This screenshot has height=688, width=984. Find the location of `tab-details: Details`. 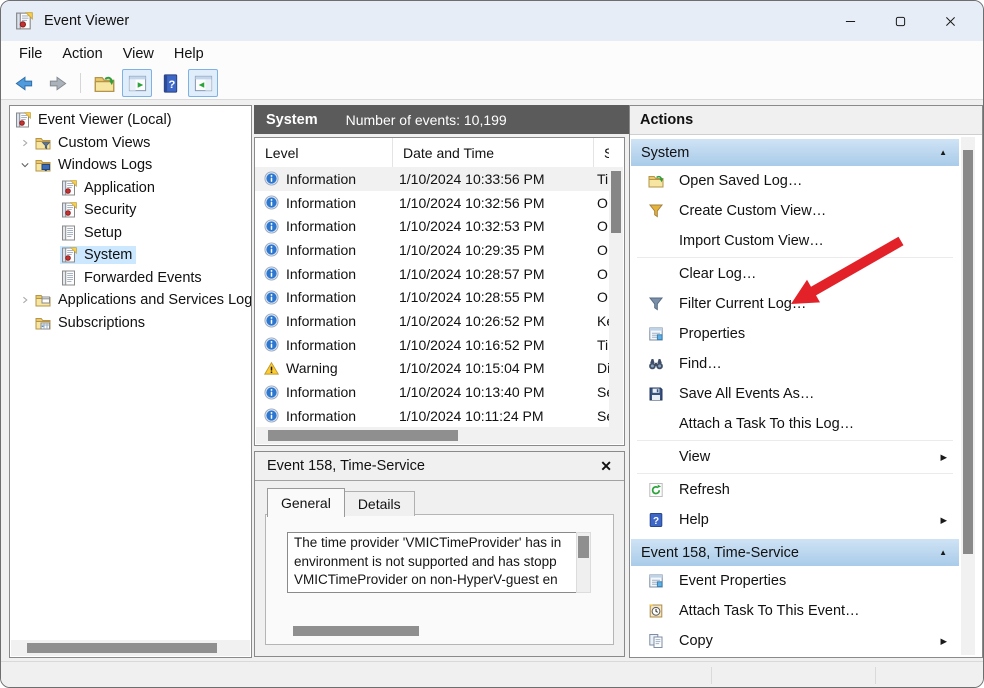

tab-details: Details is located at coordinates (379, 503).